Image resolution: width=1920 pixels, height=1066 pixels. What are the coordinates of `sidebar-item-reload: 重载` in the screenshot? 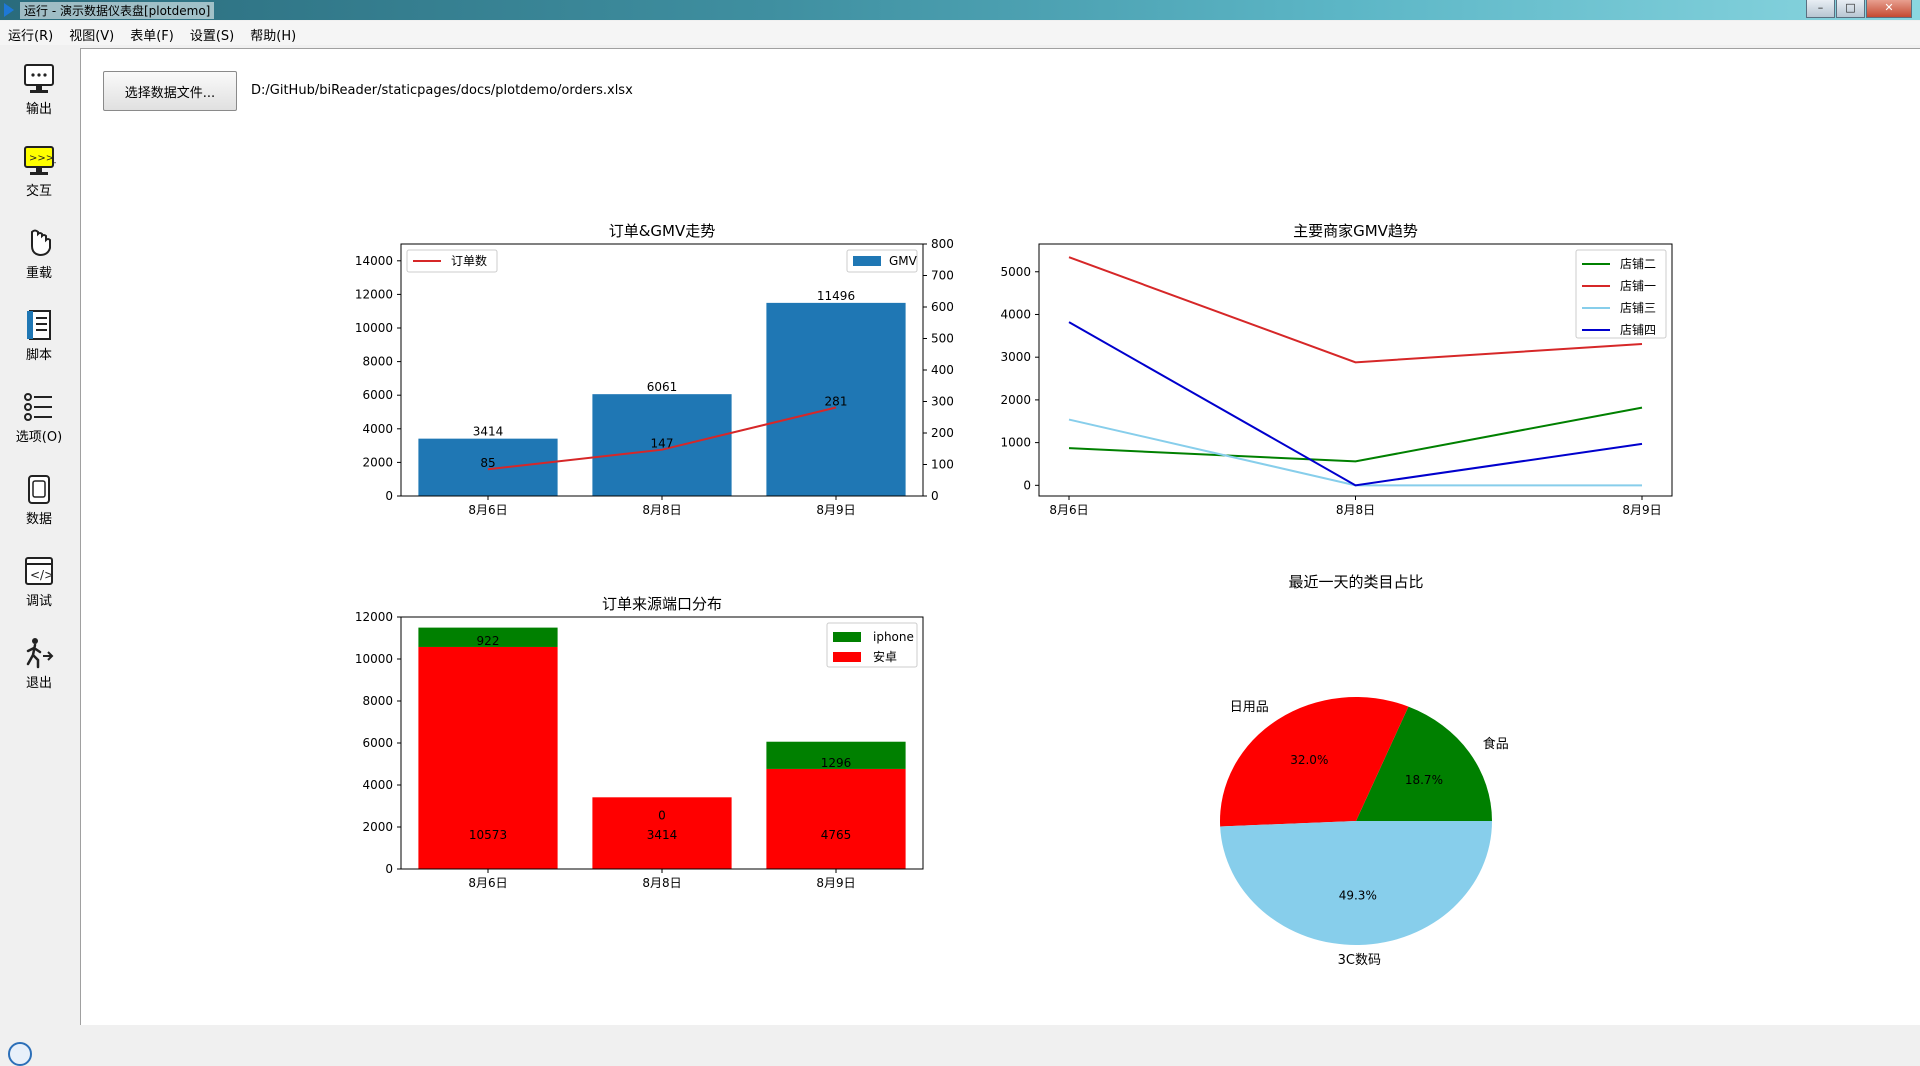 It's located at (39, 250).